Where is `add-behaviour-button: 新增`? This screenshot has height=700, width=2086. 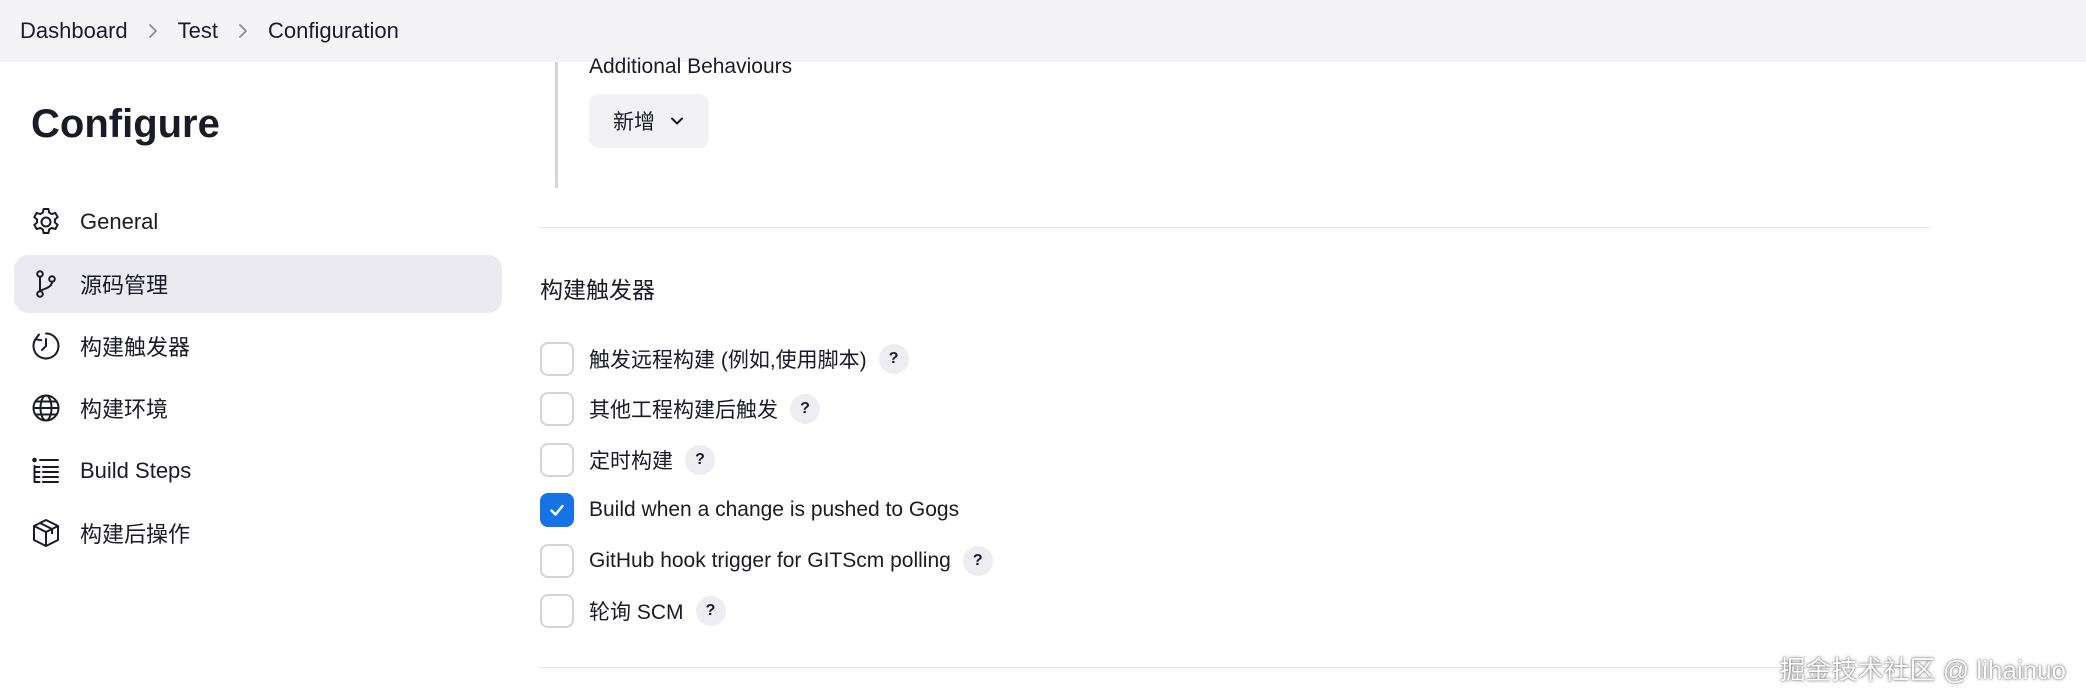
add-behaviour-button: 新增 is located at coordinates (649, 121).